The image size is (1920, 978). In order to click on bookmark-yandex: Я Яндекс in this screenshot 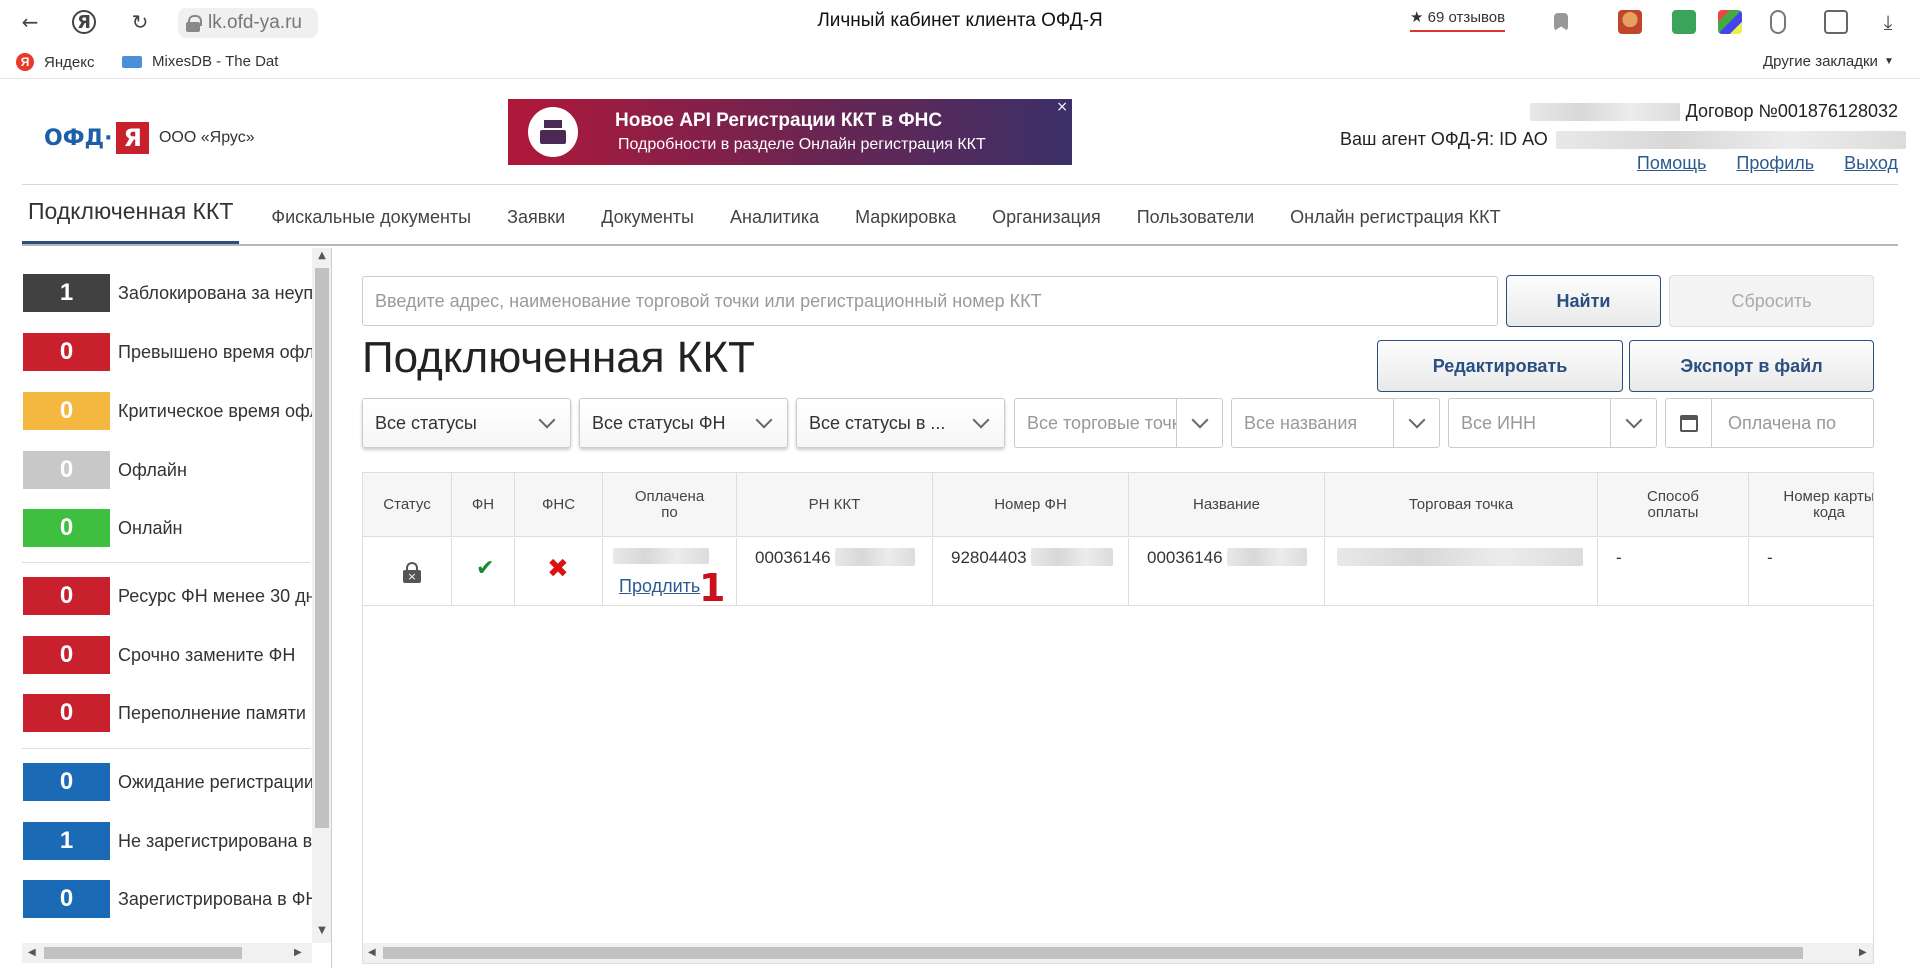, I will do `click(55, 62)`.